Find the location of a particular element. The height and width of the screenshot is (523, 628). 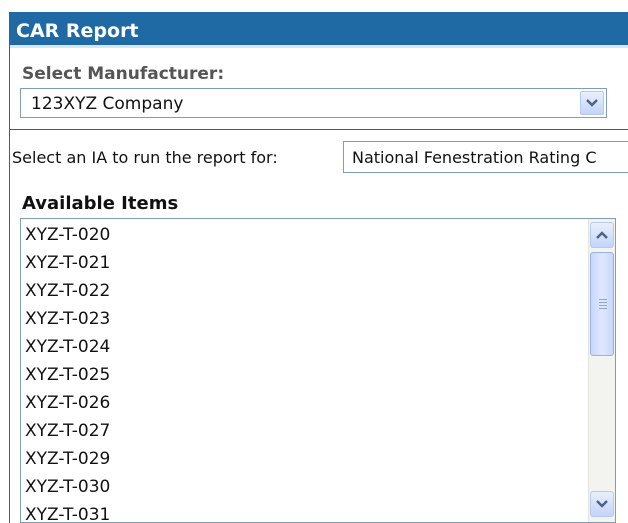

page-margin is located at coordinates (4, 261).